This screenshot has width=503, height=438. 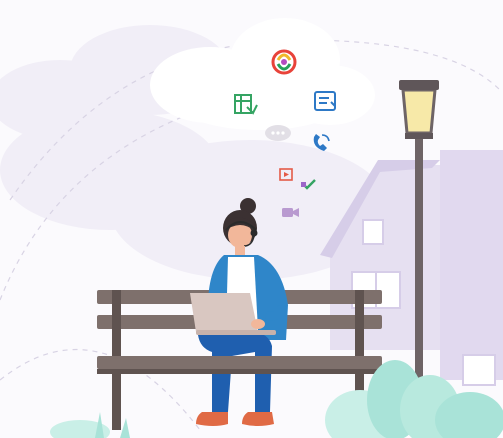 I want to click on bench-seat, so click(x=239, y=365).